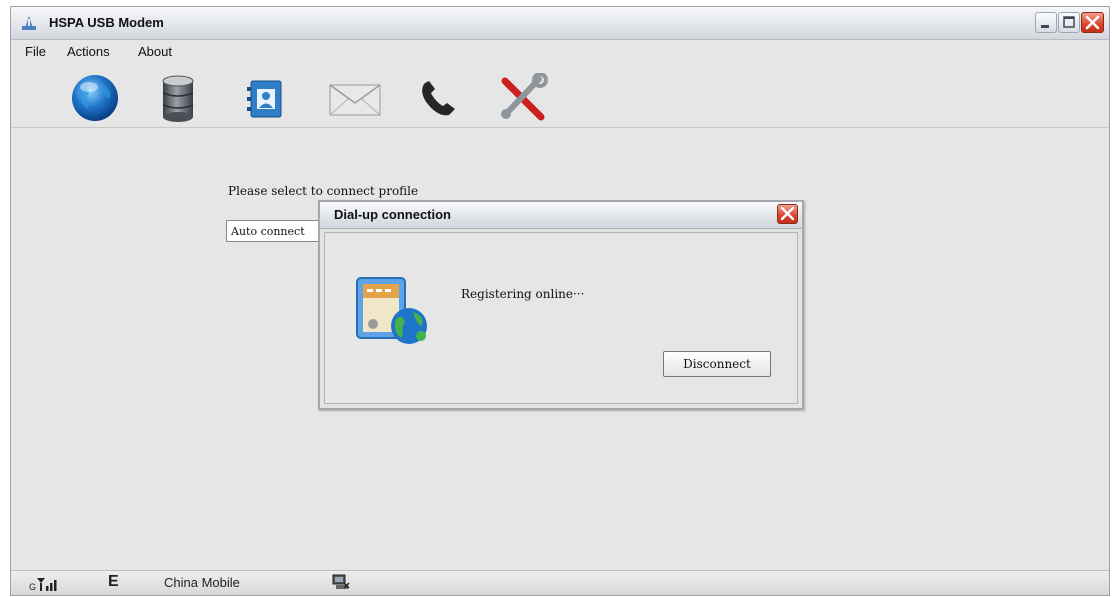 The height and width of the screenshot is (597, 1112). What do you see at coordinates (560, 51) in the screenshot?
I see `menu-bar: File Actions About` at bounding box center [560, 51].